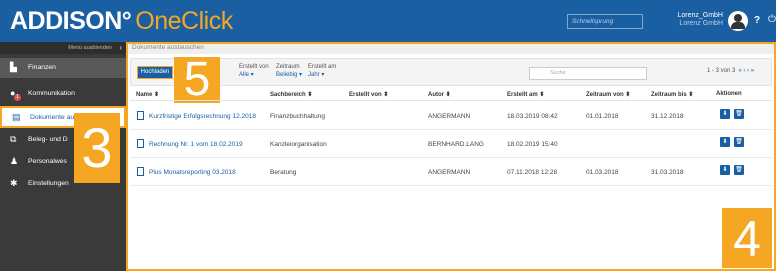 This screenshot has width=776, height=271. I want to click on cell-erstellt-am: 18.03.2019 08:42, so click(532, 116).